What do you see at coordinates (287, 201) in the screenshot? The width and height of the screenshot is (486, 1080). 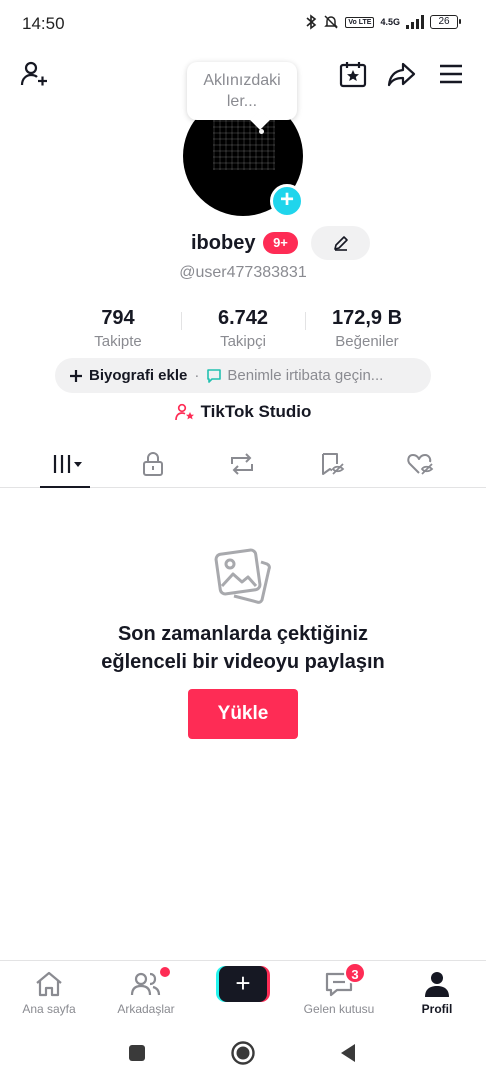 I see `add-avatar-button: +` at bounding box center [287, 201].